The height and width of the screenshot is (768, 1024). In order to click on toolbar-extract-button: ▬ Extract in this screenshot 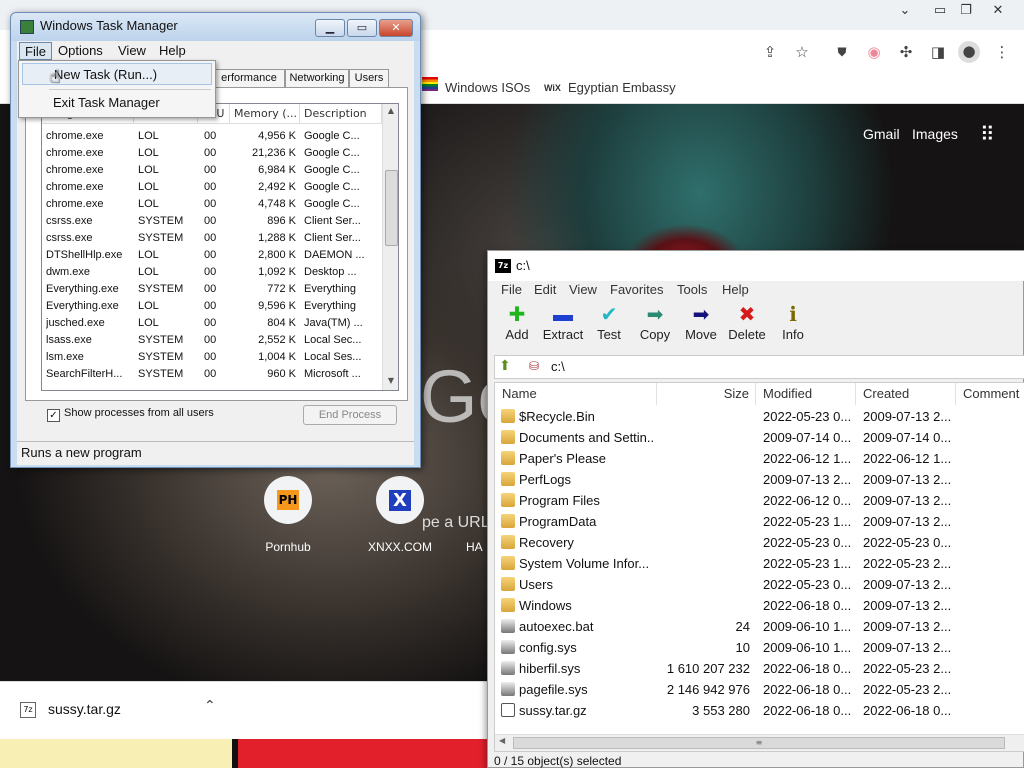, I will do `click(563, 326)`.